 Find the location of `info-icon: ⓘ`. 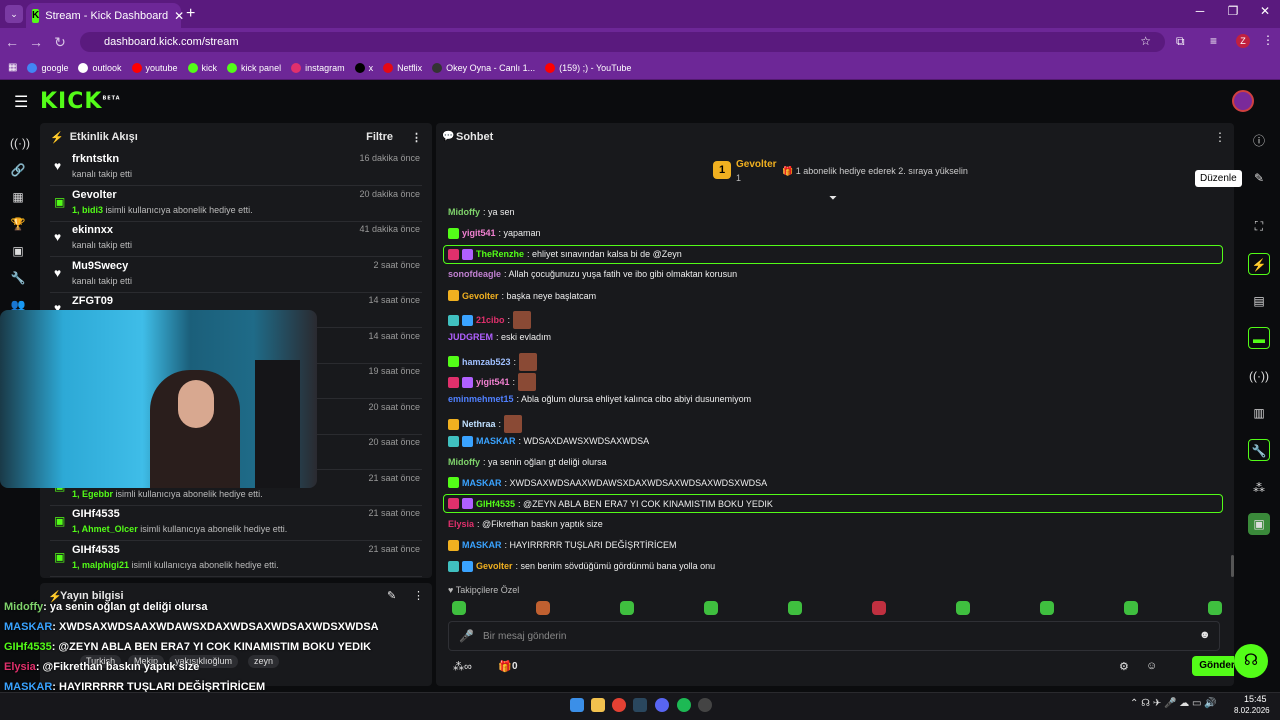

info-icon: ⓘ is located at coordinates (1259, 141).